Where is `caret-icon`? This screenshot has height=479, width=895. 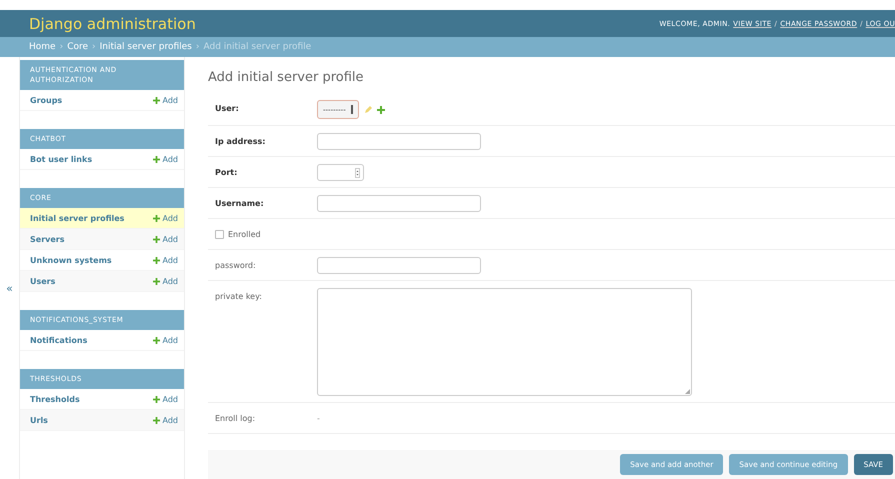 caret-icon is located at coordinates (352, 109).